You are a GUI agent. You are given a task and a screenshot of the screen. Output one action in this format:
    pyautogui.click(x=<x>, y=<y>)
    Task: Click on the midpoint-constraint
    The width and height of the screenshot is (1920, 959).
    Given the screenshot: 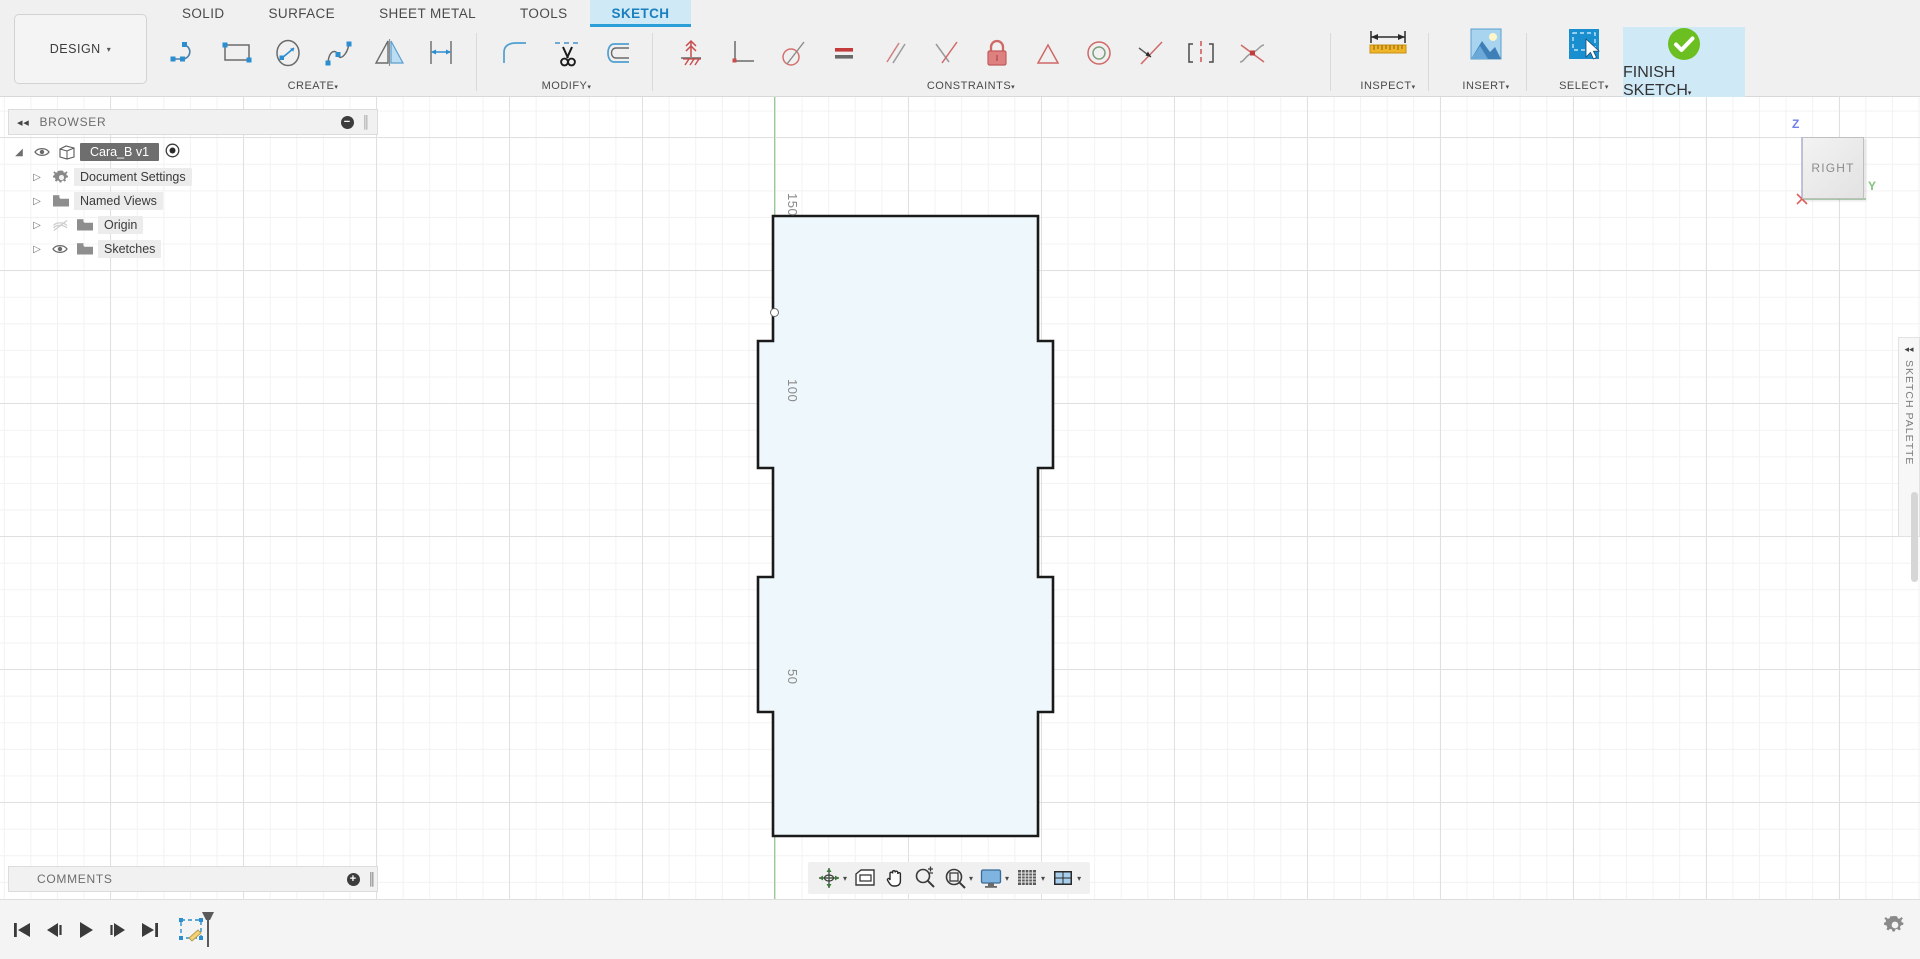 What is the action you would take?
    pyautogui.click(x=1047, y=53)
    